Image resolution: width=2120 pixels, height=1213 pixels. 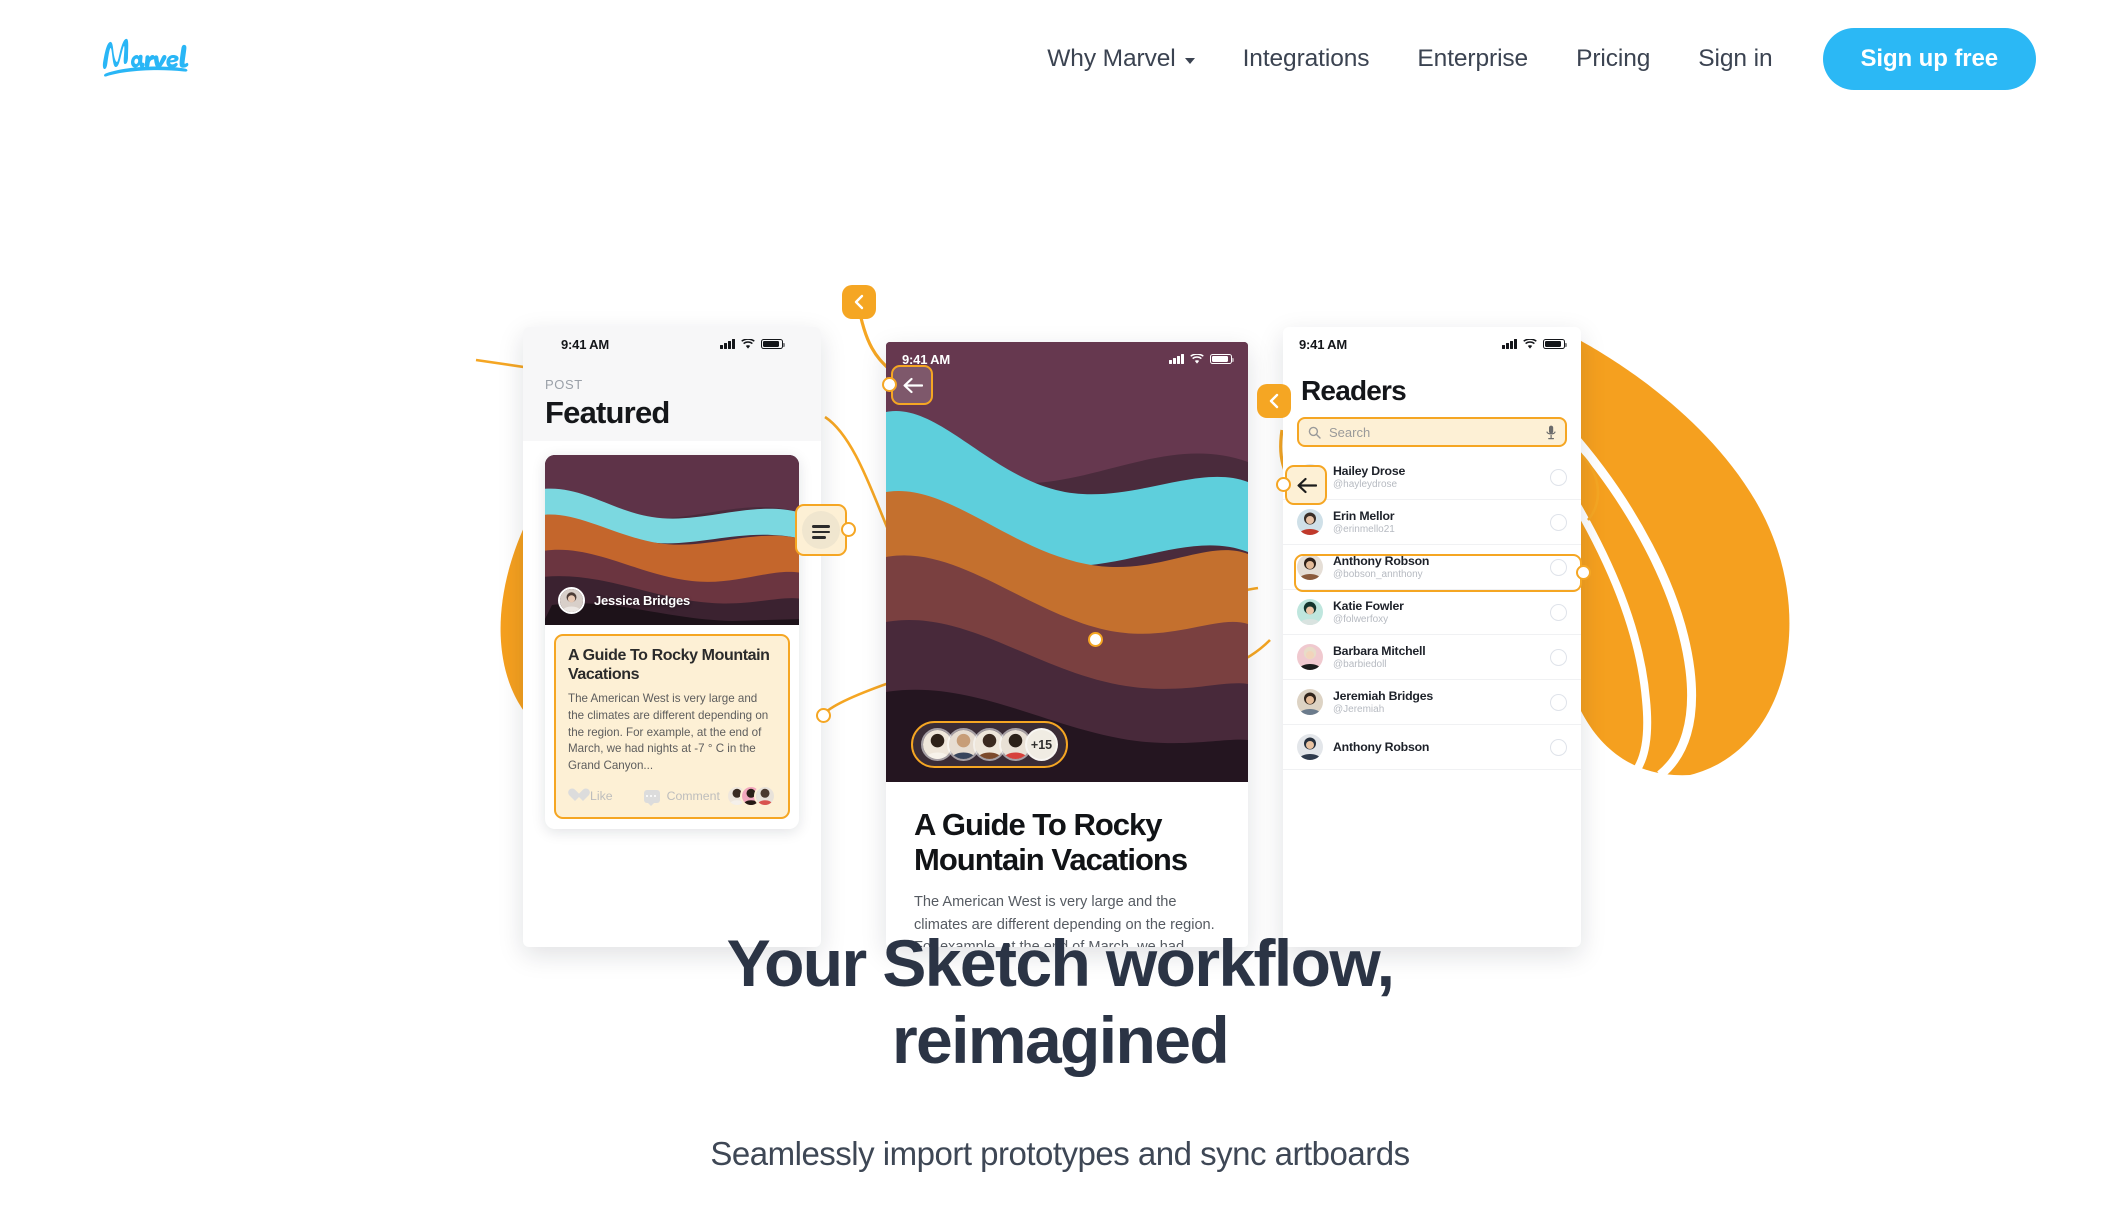 I want to click on excerpt-title: A Guide To Rocky Mountain Vacations, so click(x=669, y=665).